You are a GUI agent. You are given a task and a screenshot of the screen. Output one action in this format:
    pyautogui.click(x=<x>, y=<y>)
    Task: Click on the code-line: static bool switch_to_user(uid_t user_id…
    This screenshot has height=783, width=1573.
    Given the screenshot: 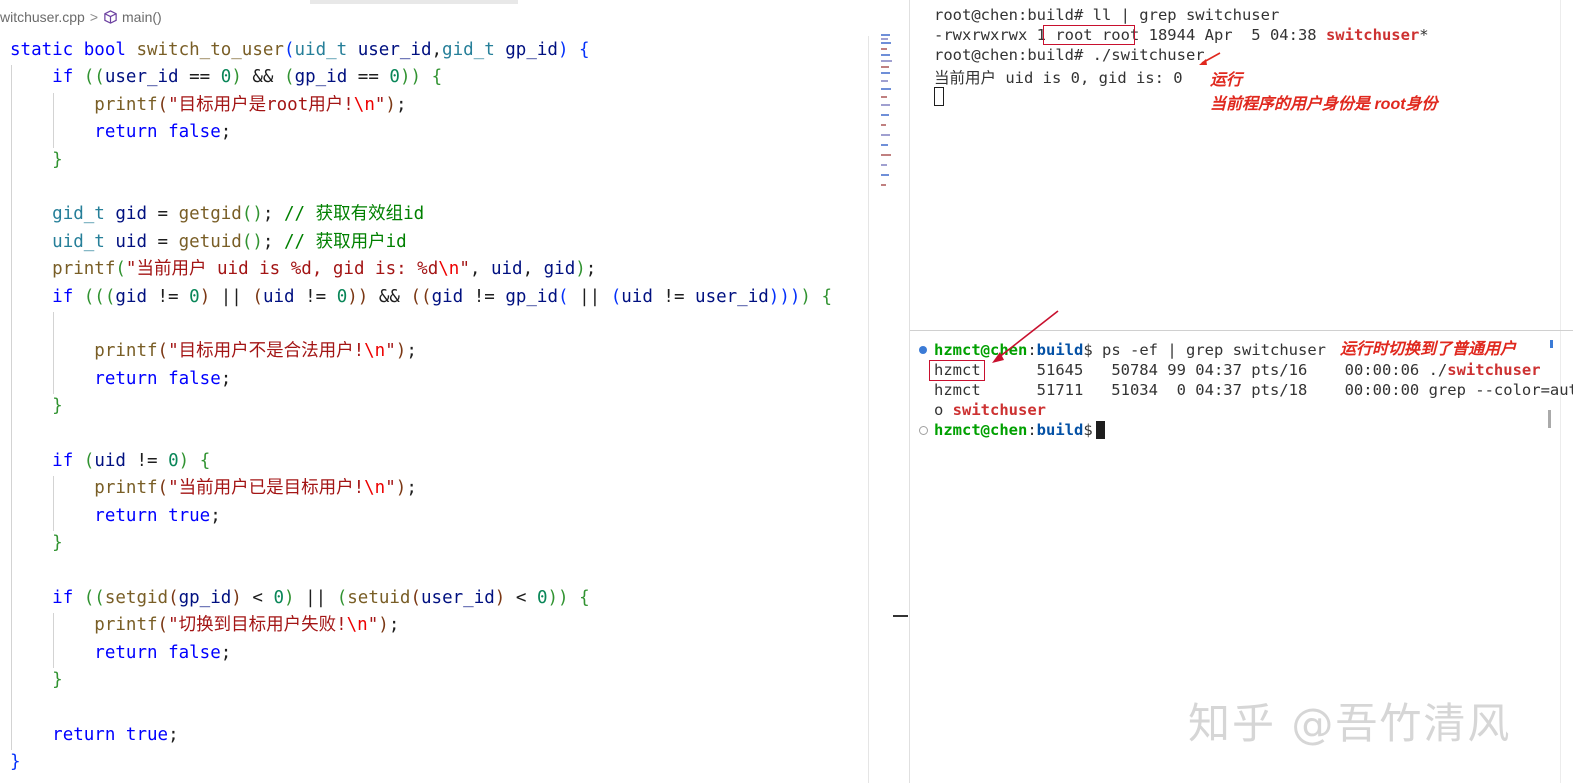 What is the action you would take?
    pyautogui.click(x=421, y=50)
    